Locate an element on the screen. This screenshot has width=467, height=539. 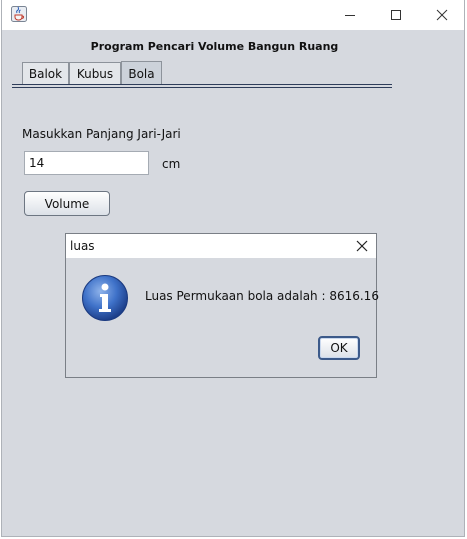
tab-bola: Bola is located at coordinates (141, 73).